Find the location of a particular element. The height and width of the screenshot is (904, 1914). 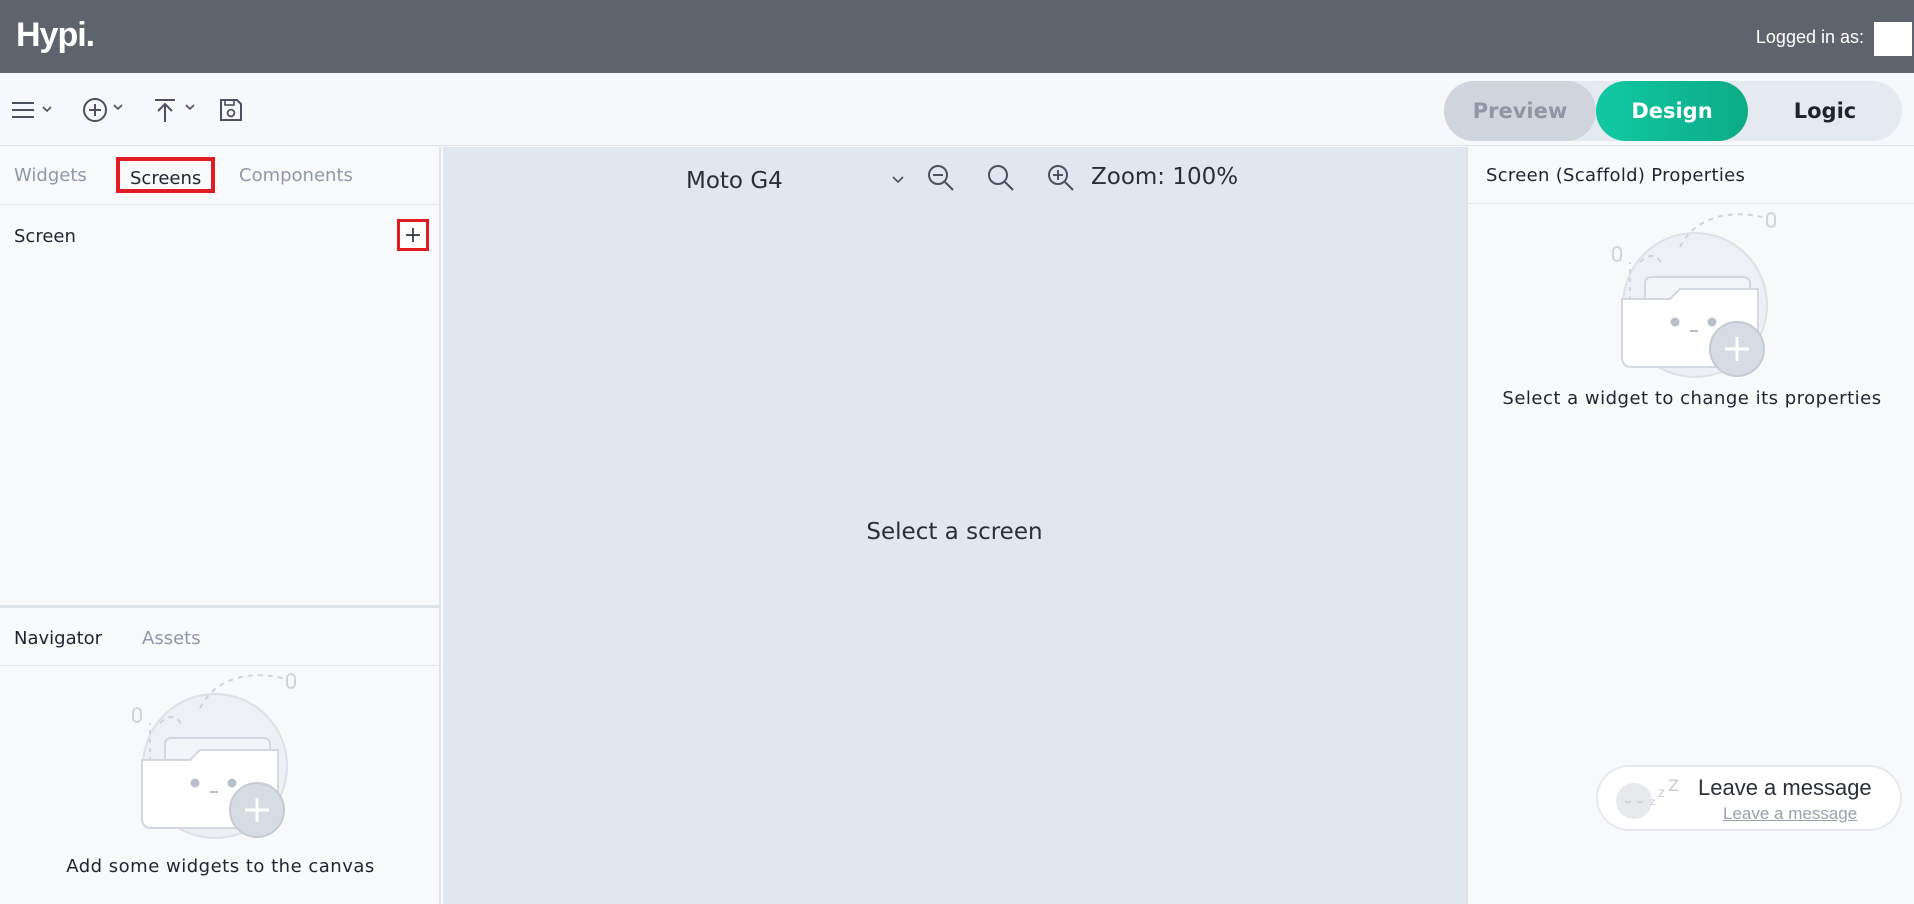

tab-components: Components is located at coordinates (296, 175).